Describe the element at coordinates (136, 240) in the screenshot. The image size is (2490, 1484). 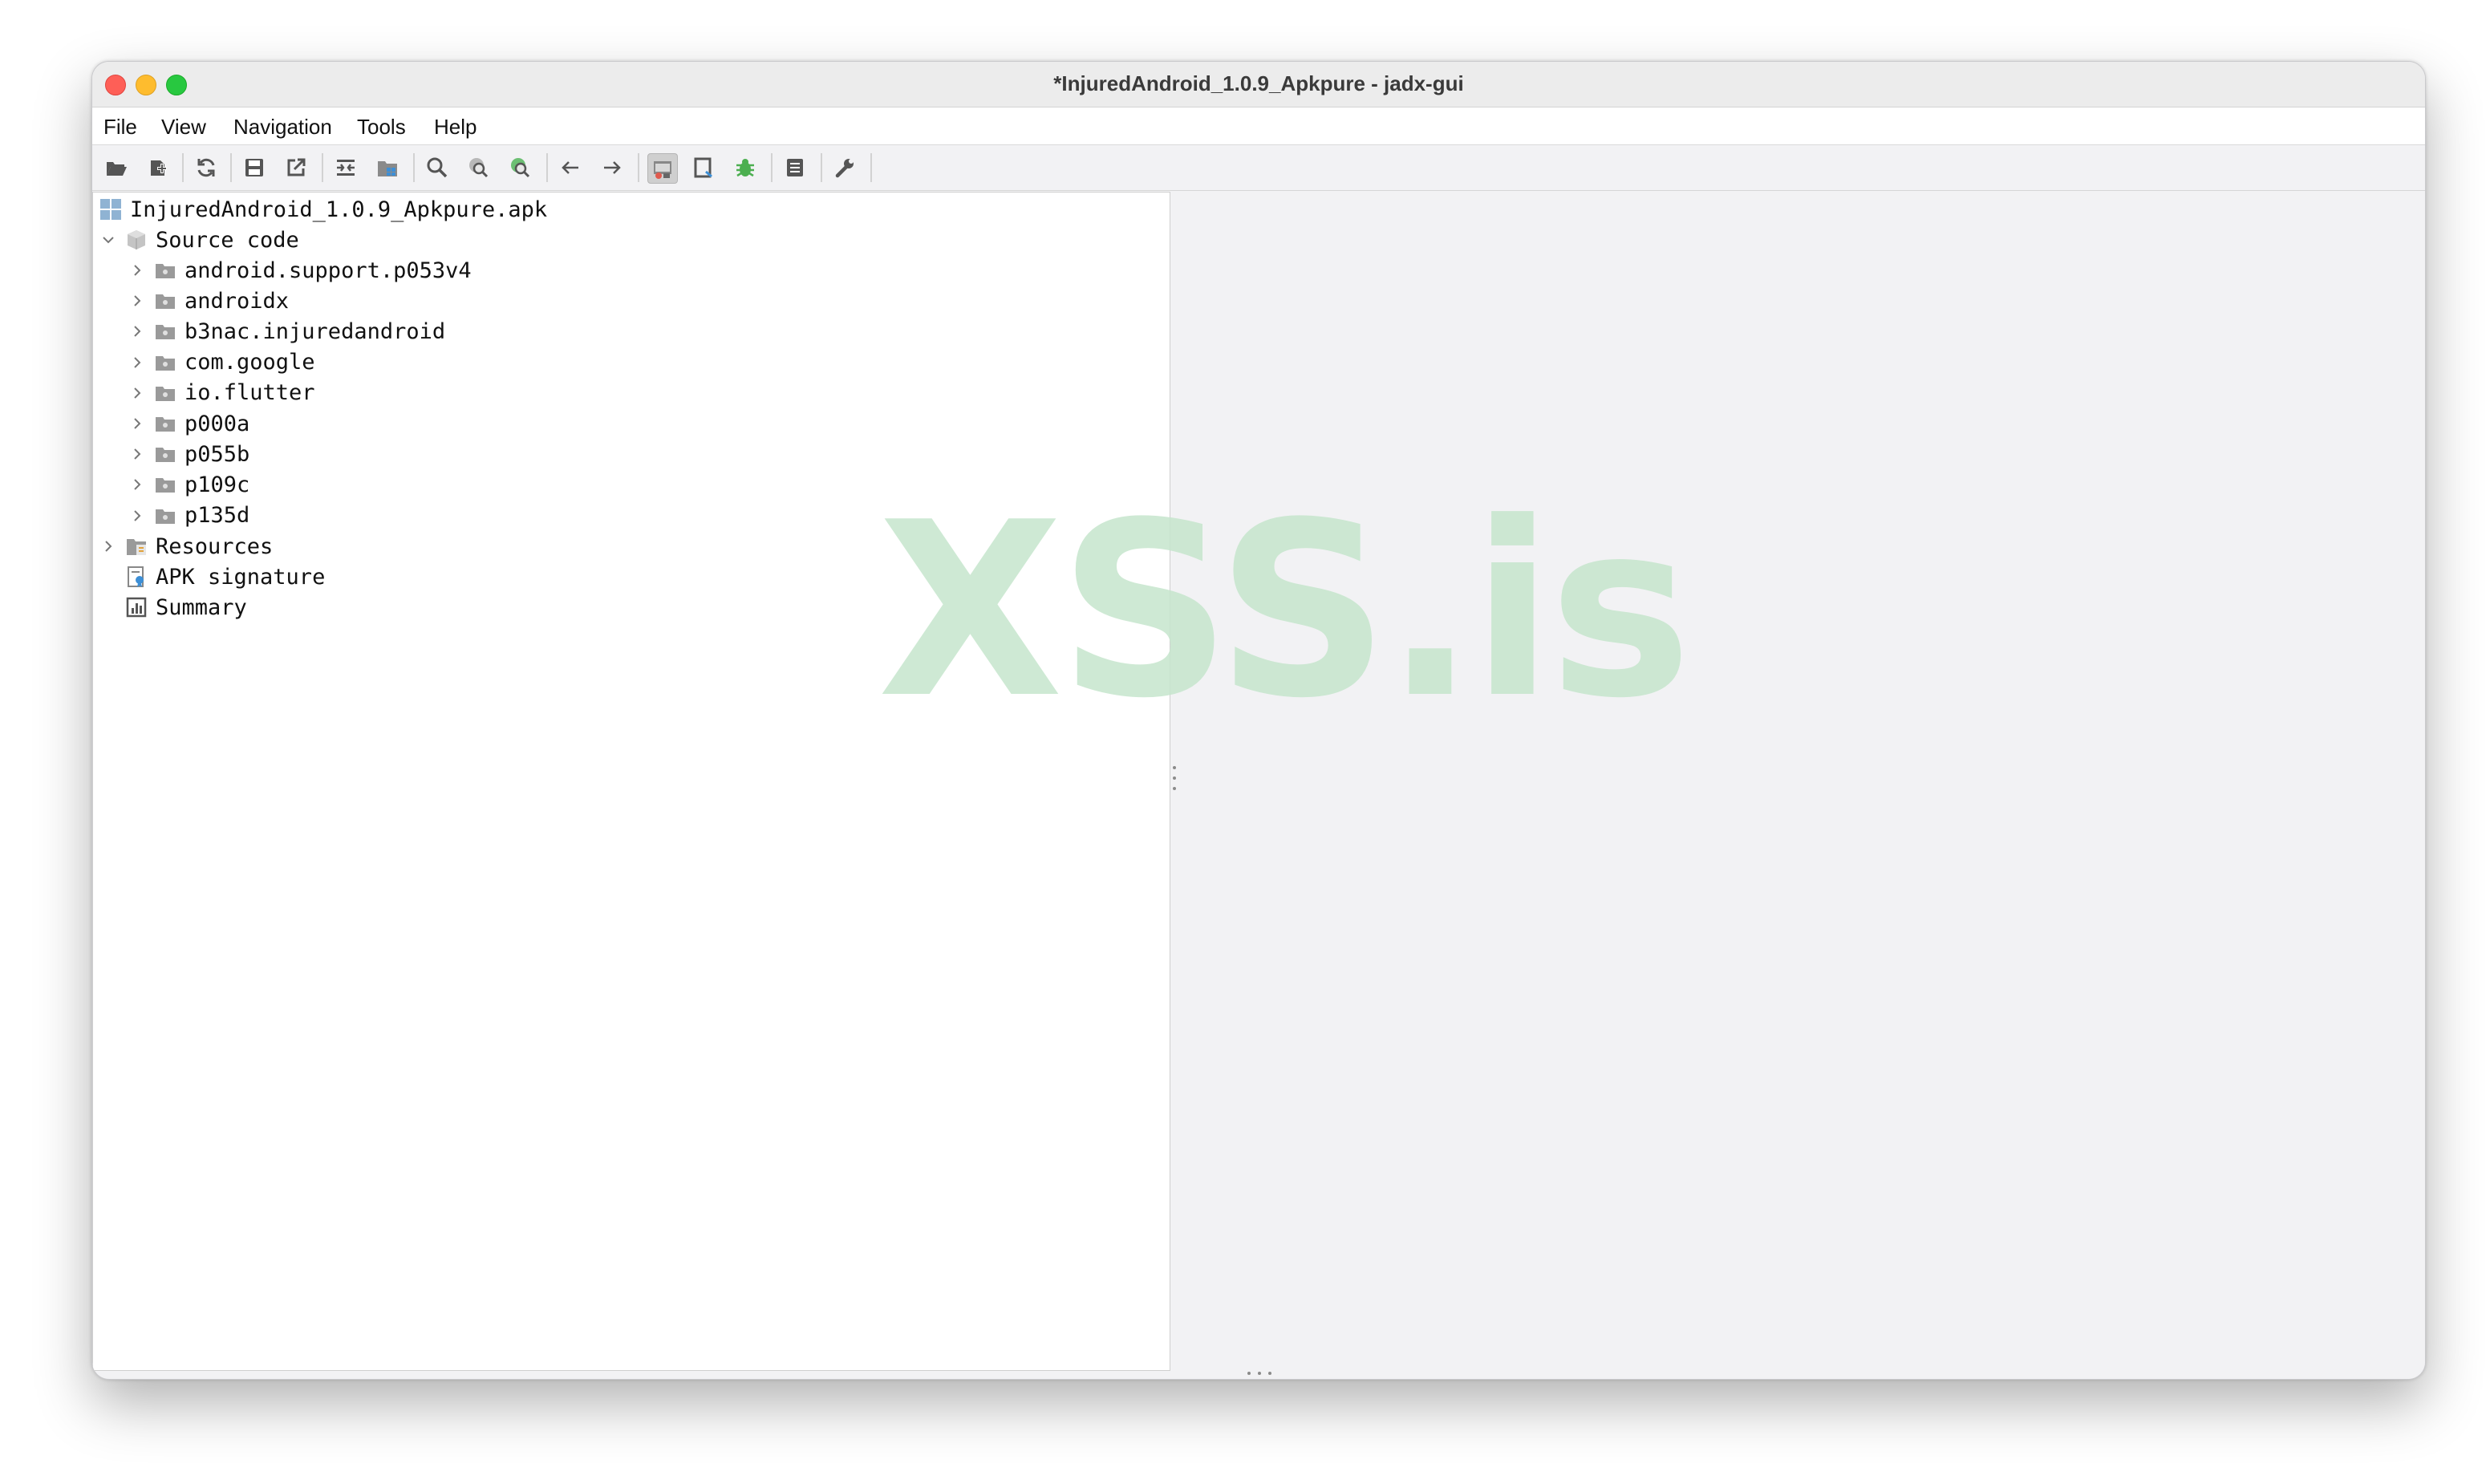
I see `source-cube-icon` at that location.